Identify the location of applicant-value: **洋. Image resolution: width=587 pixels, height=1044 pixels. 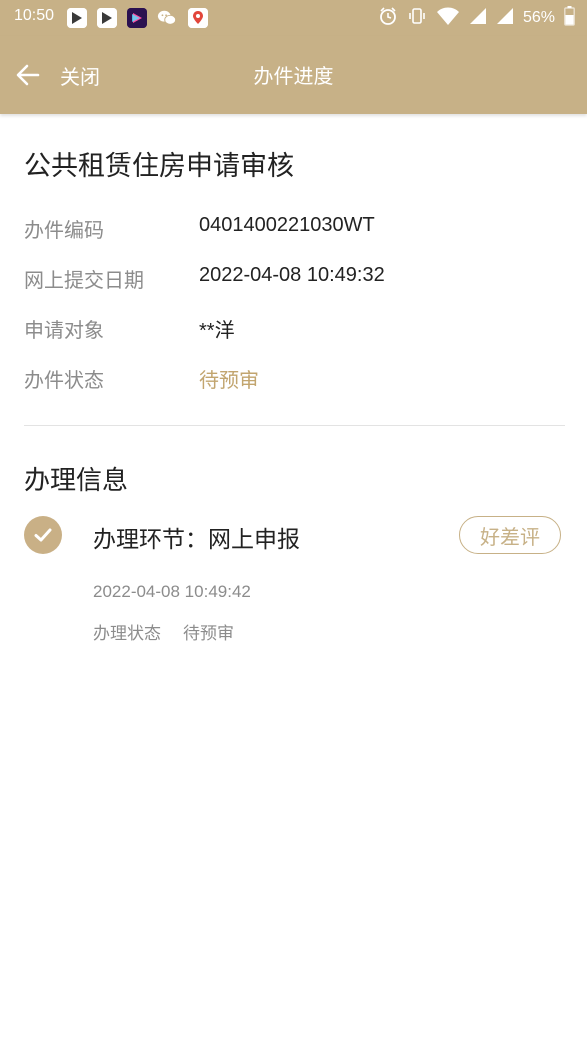
(217, 331).